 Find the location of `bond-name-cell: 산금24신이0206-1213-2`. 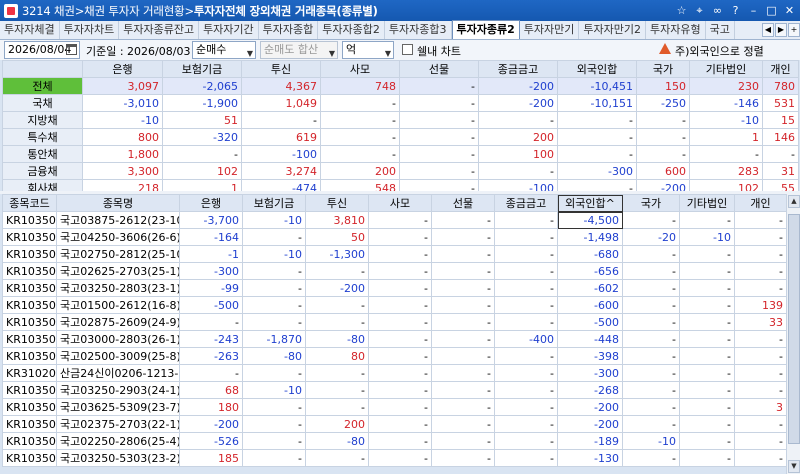

bond-name-cell: 산금24신이0206-1213-2 is located at coordinates (118, 373).